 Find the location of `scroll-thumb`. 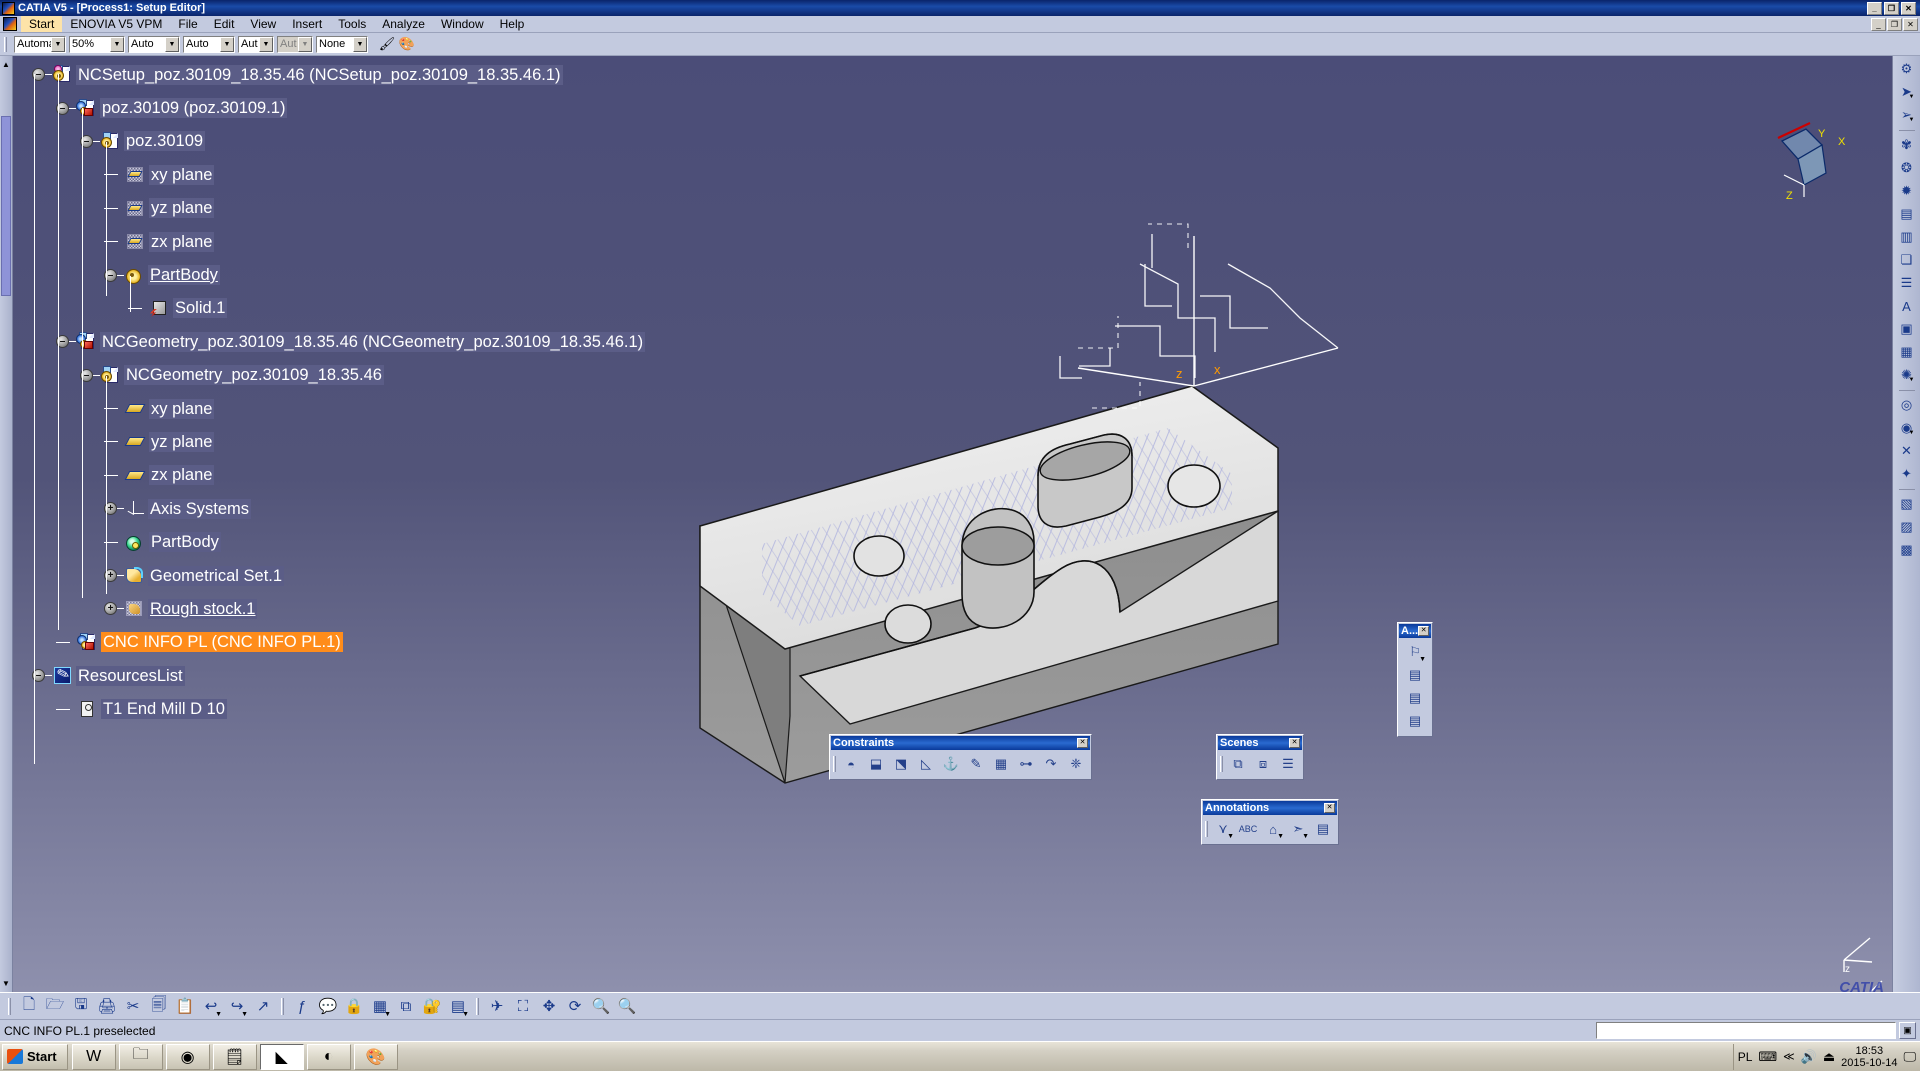

scroll-thumb is located at coordinates (6, 206).